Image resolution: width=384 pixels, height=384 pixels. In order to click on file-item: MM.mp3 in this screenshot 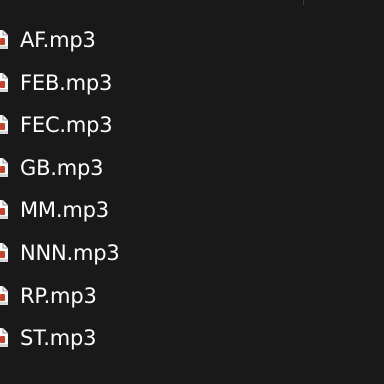, I will do `click(192, 211)`.